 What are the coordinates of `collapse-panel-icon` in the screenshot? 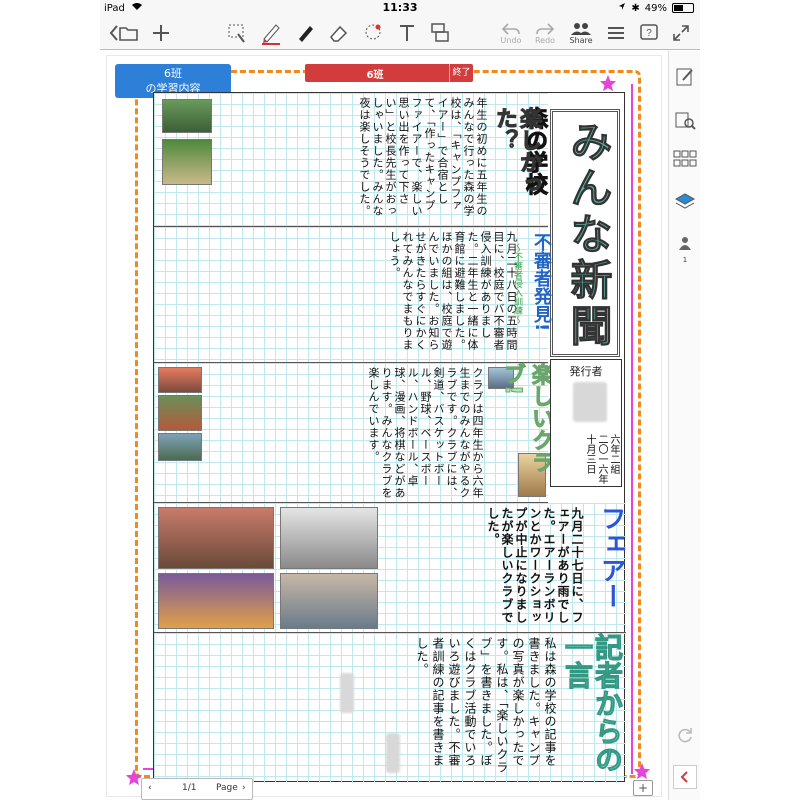 It's located at (685, 777).